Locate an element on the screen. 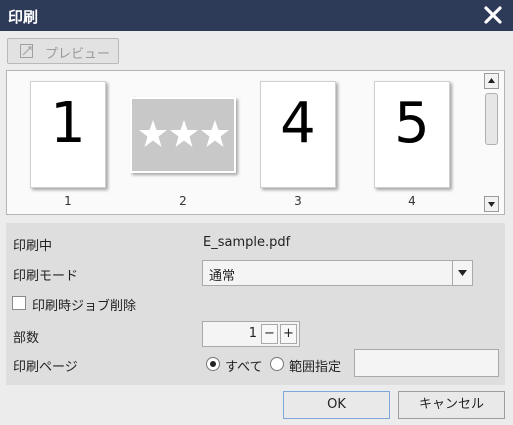 This screenshot has width=513, height=425. print-mode-label: 印刷モード is located at coordinates (46, 276).